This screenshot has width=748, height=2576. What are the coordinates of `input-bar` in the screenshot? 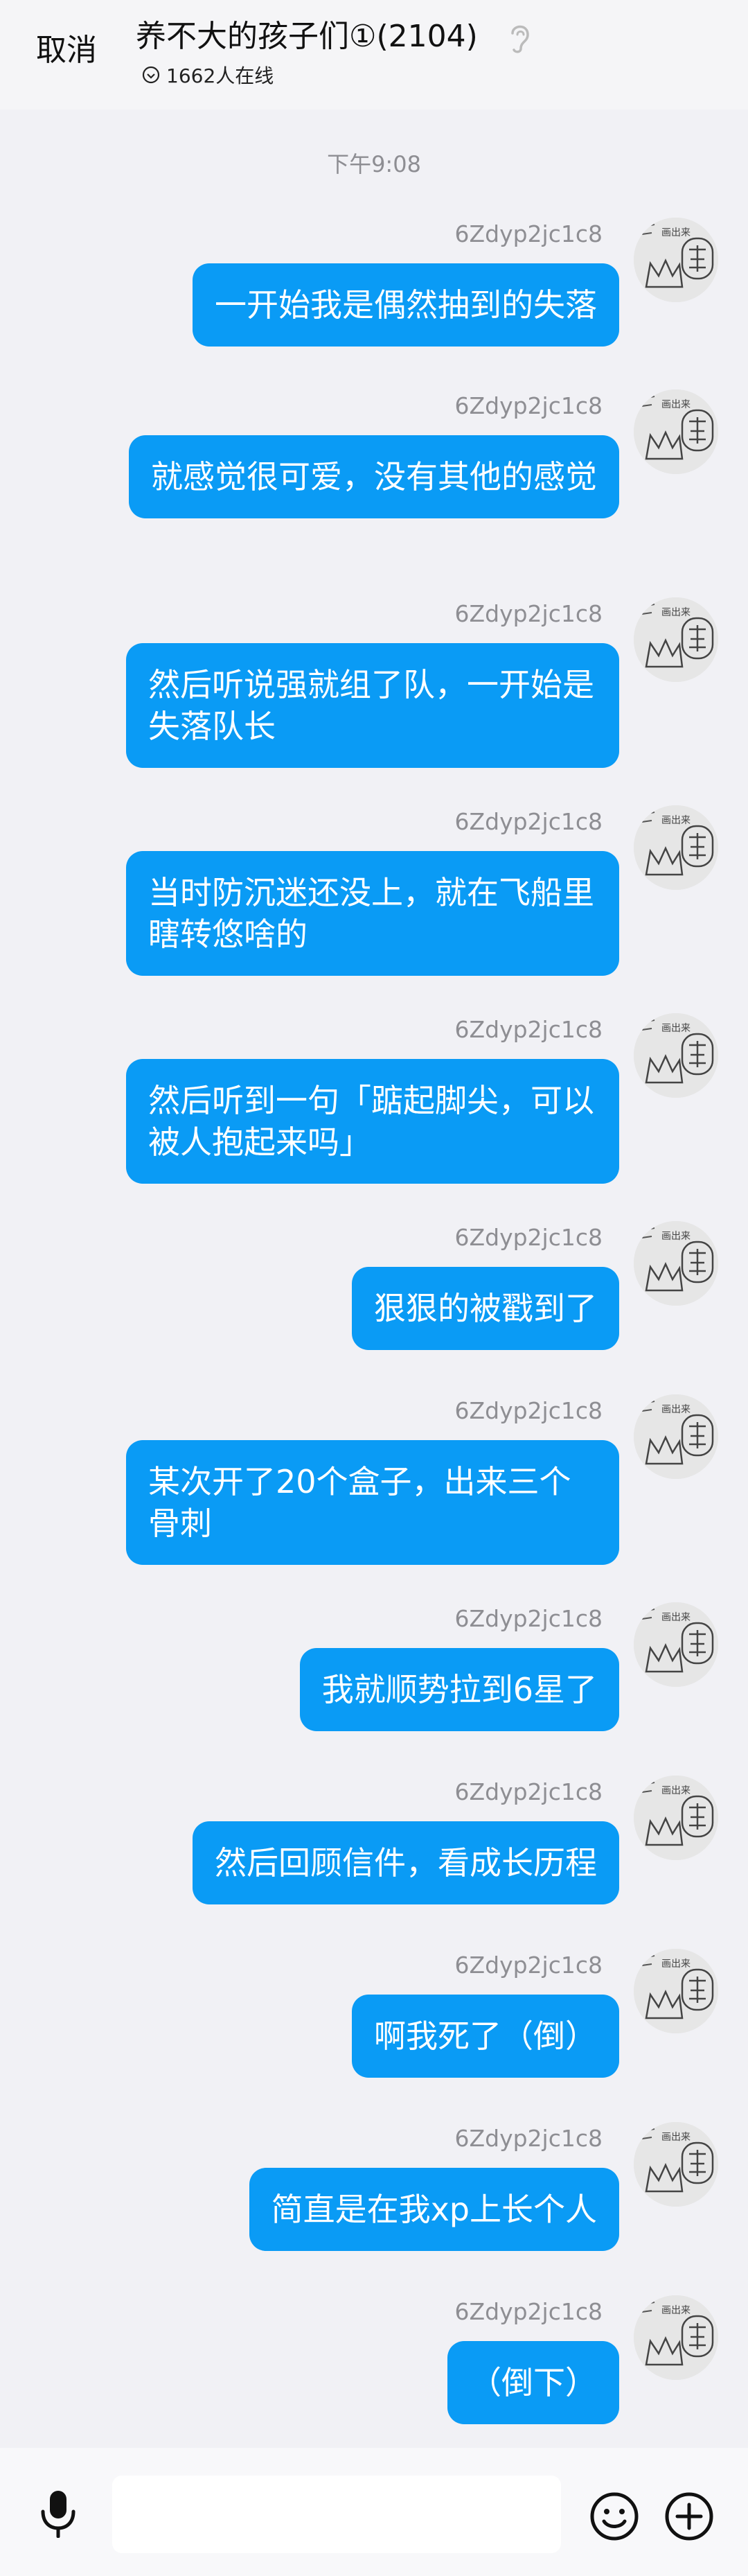 It's located at (374, 2512).